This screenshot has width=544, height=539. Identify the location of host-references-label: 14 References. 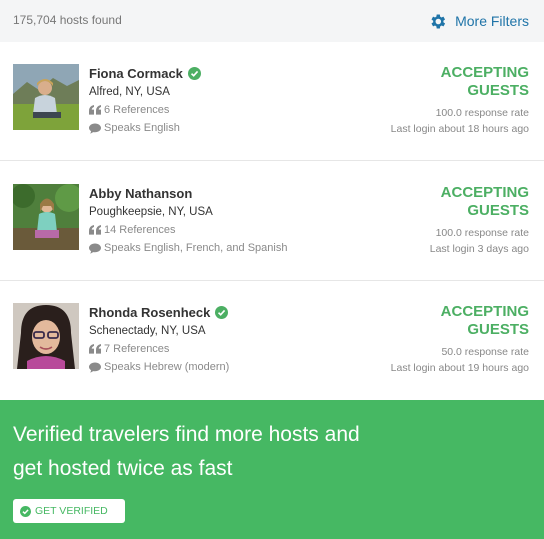
(140, 230).